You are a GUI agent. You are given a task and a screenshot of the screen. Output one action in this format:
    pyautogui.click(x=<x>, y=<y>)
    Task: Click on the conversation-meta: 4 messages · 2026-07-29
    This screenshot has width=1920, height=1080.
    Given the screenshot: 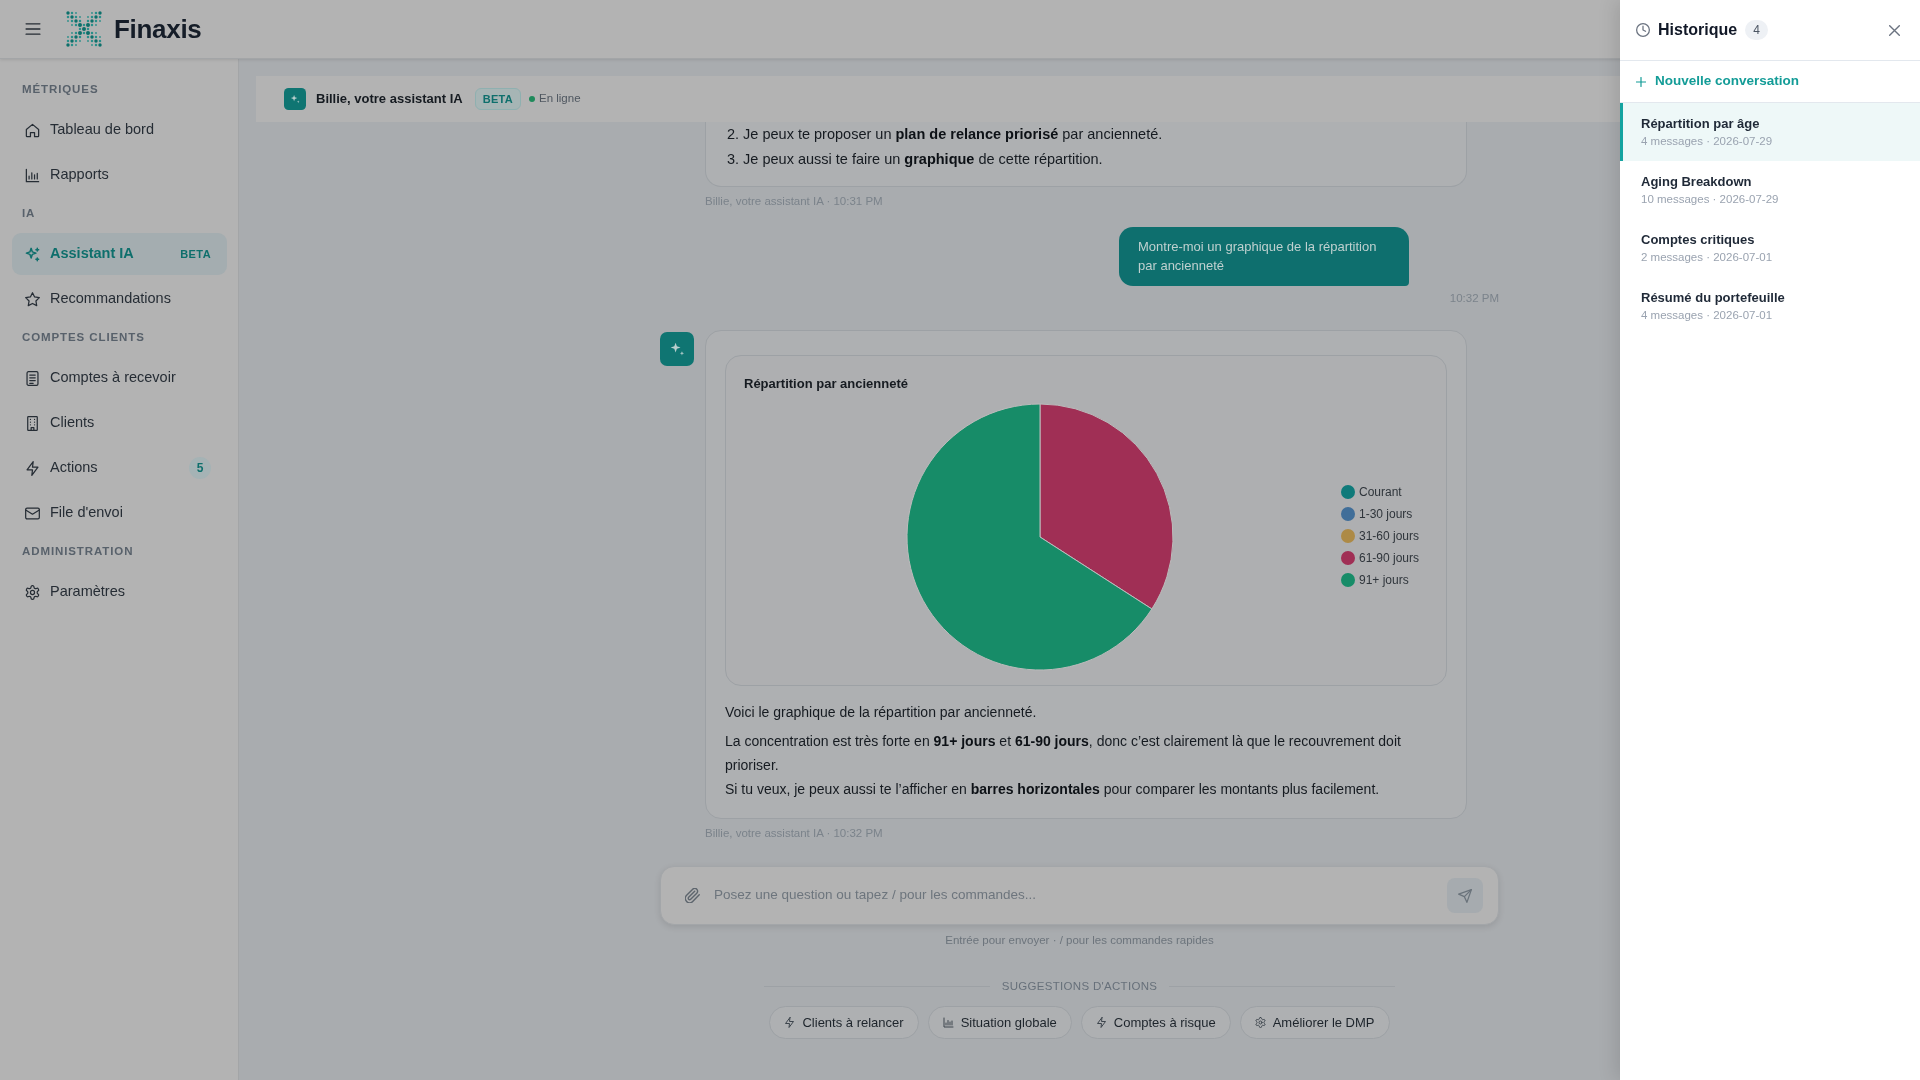 What is the action you would take?
    pyautogui.click(x=1707, y=141)
    